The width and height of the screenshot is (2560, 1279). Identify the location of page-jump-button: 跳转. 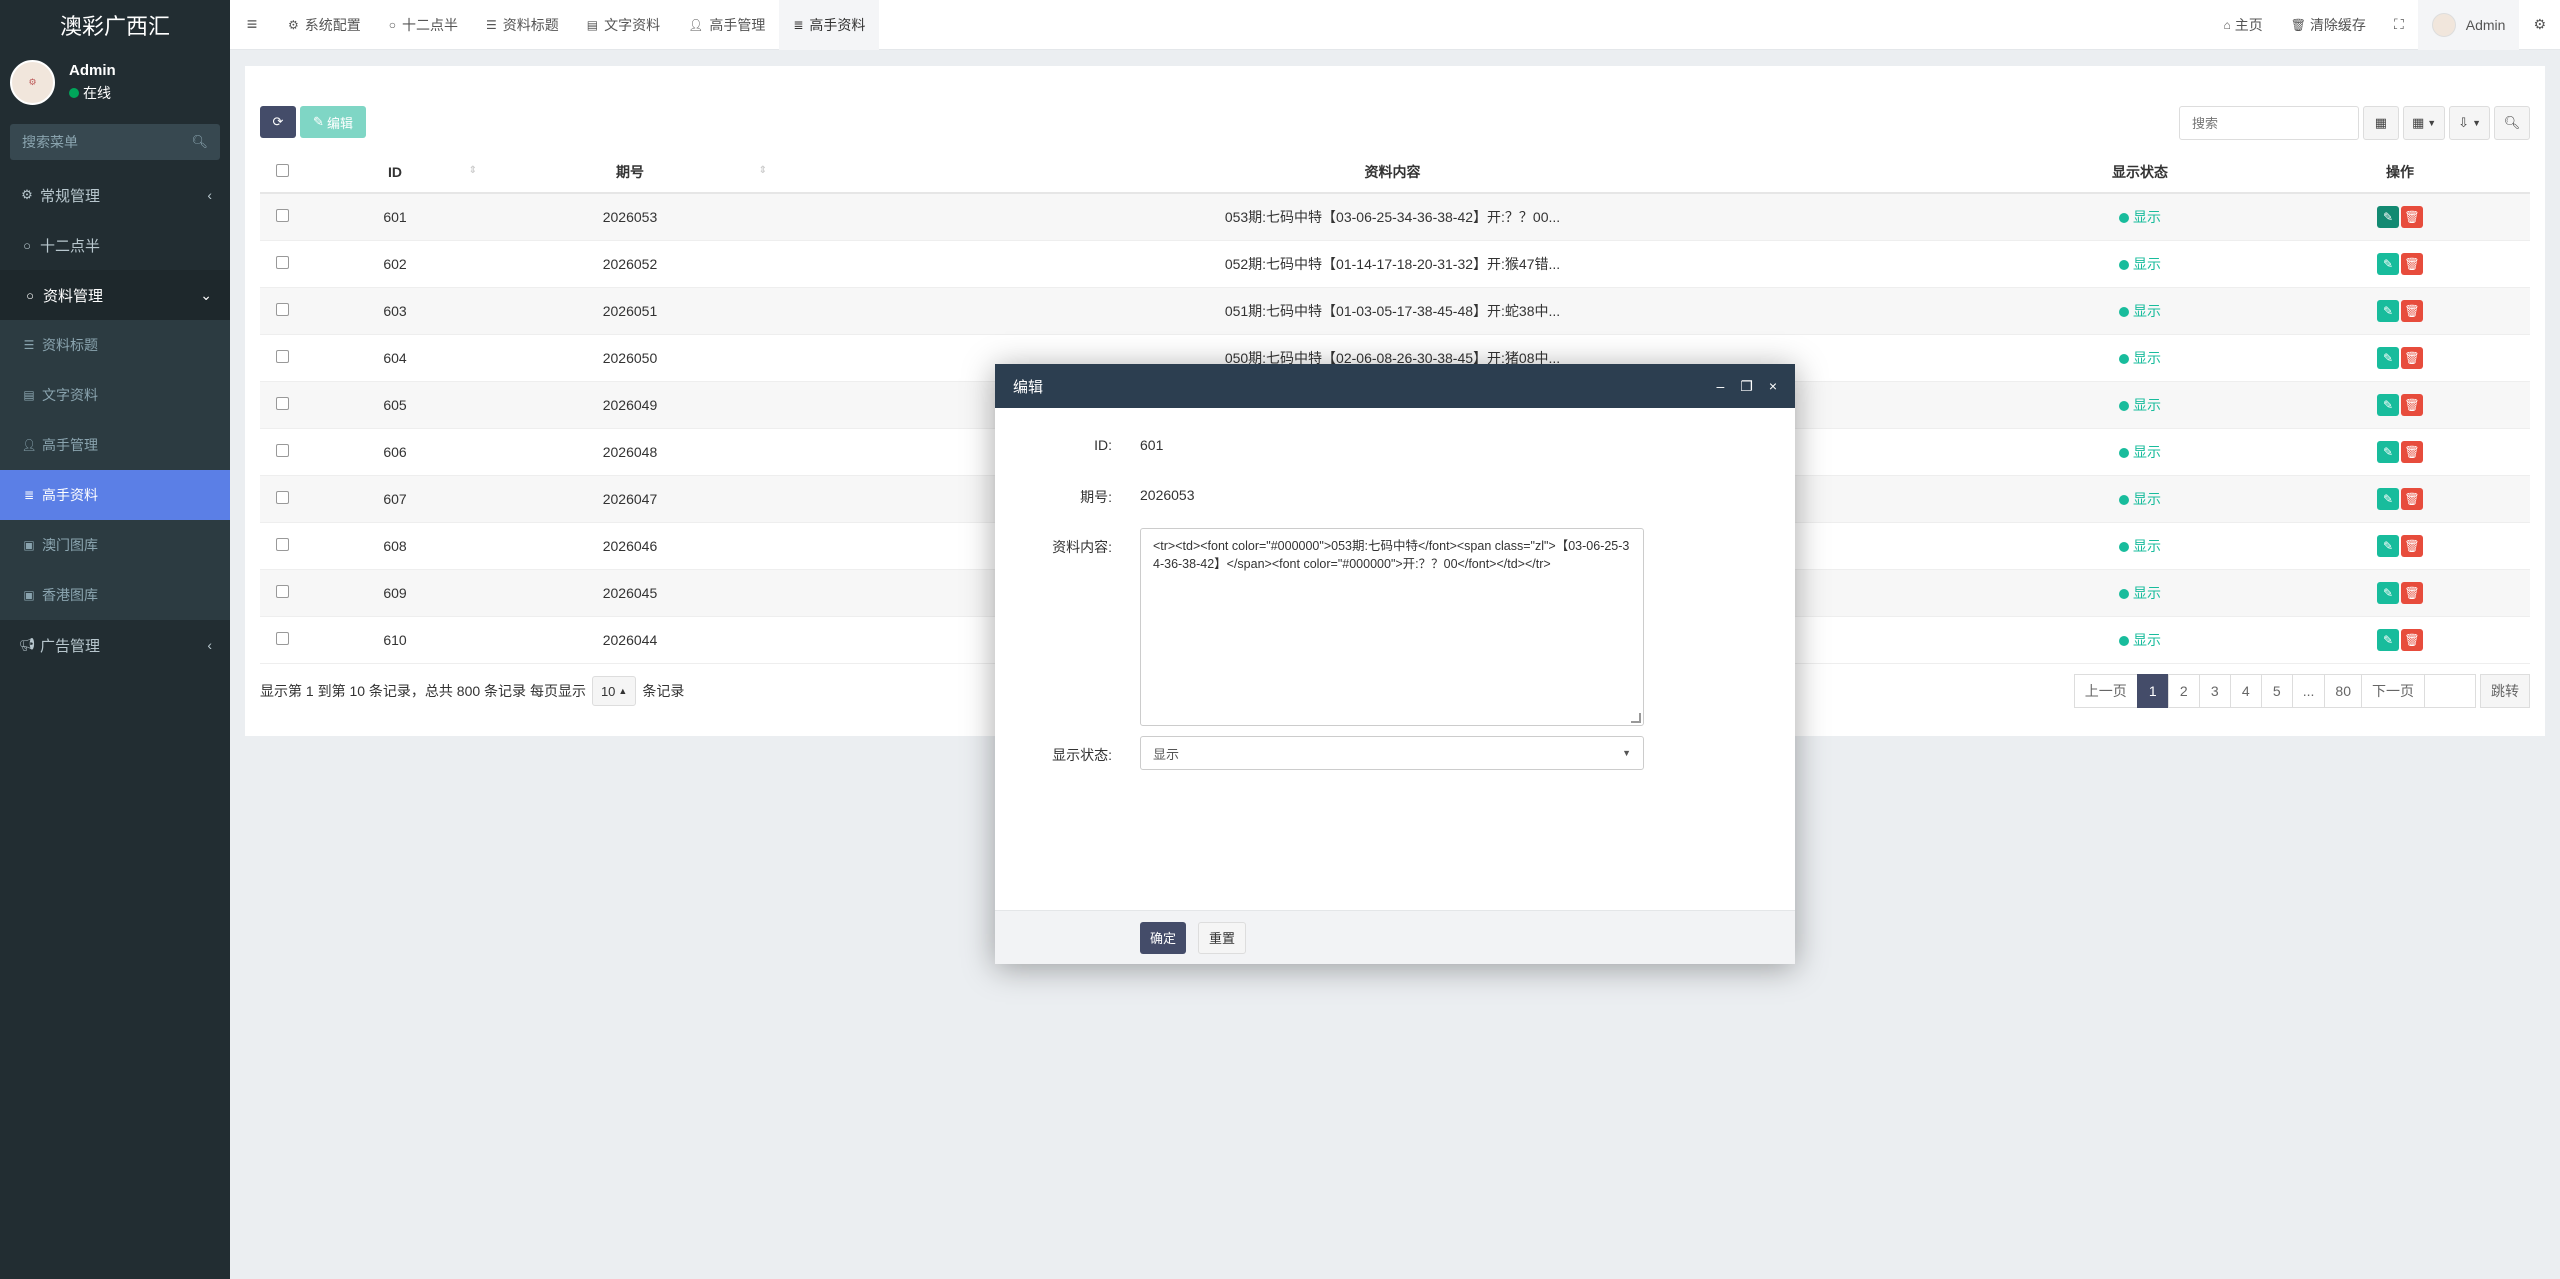
(2505, 691).